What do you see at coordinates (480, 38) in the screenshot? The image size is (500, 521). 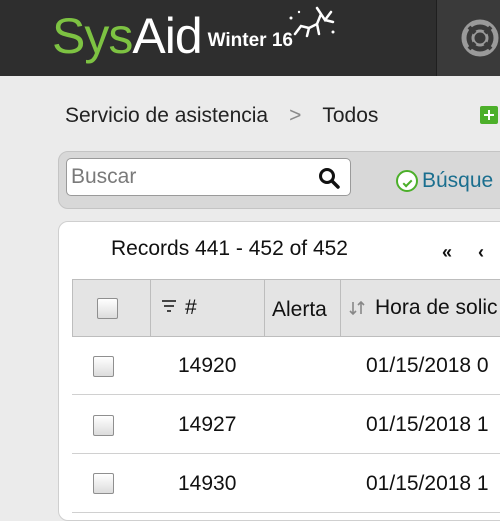 I see `lifebuoy-icon` at bounding box center [480, 38].